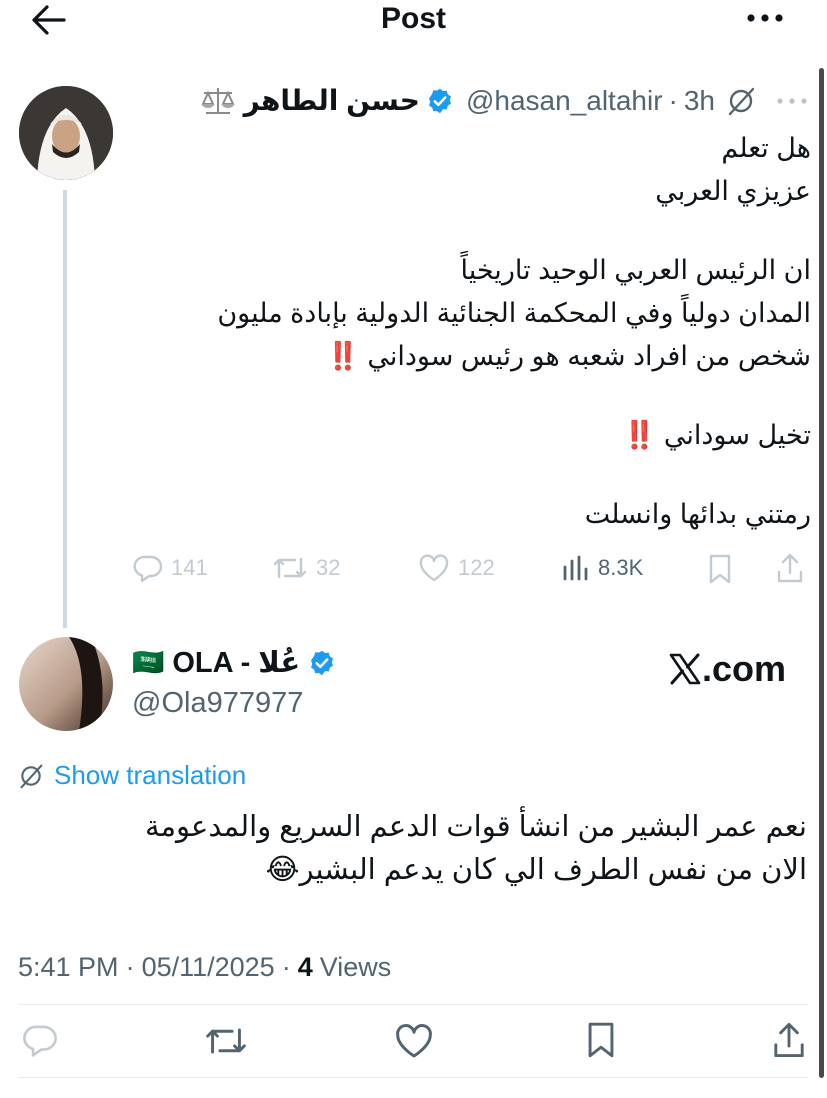 This screenshot has width=827, height=1098. I want to click on x-watermark: .com, so click(727, 669).